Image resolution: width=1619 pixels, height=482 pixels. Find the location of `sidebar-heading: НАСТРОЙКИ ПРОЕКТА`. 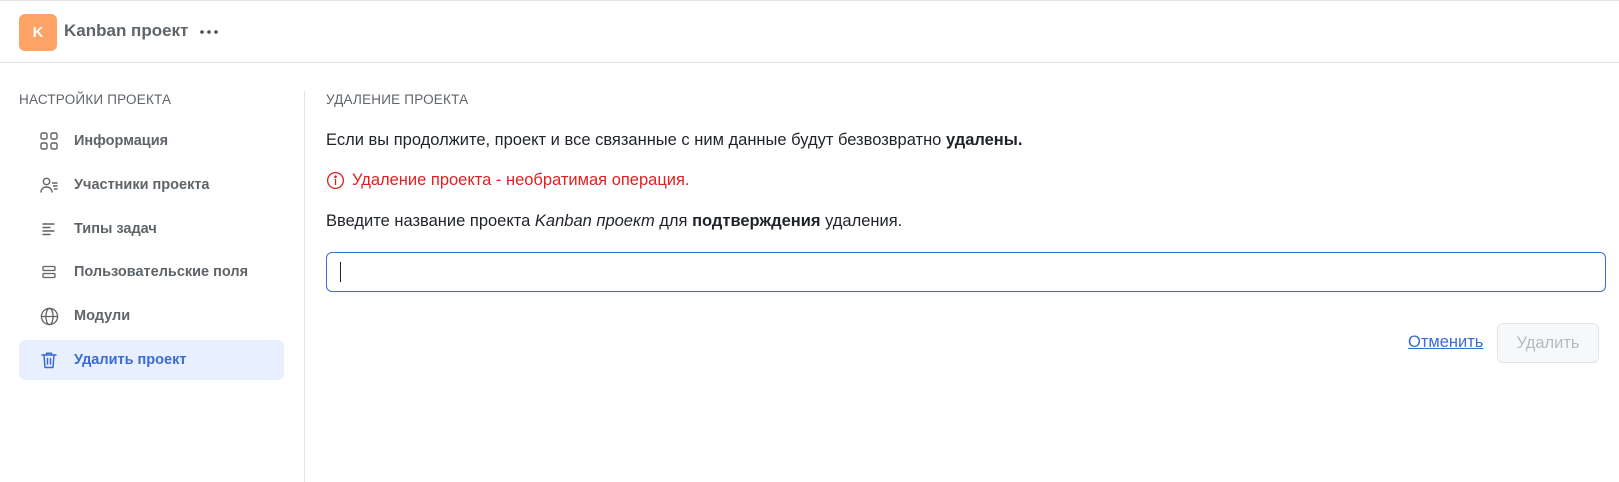

sidebar-heading: НАСТРОЙКИ ПРОЕКТА is located at coordinates (95, 99).